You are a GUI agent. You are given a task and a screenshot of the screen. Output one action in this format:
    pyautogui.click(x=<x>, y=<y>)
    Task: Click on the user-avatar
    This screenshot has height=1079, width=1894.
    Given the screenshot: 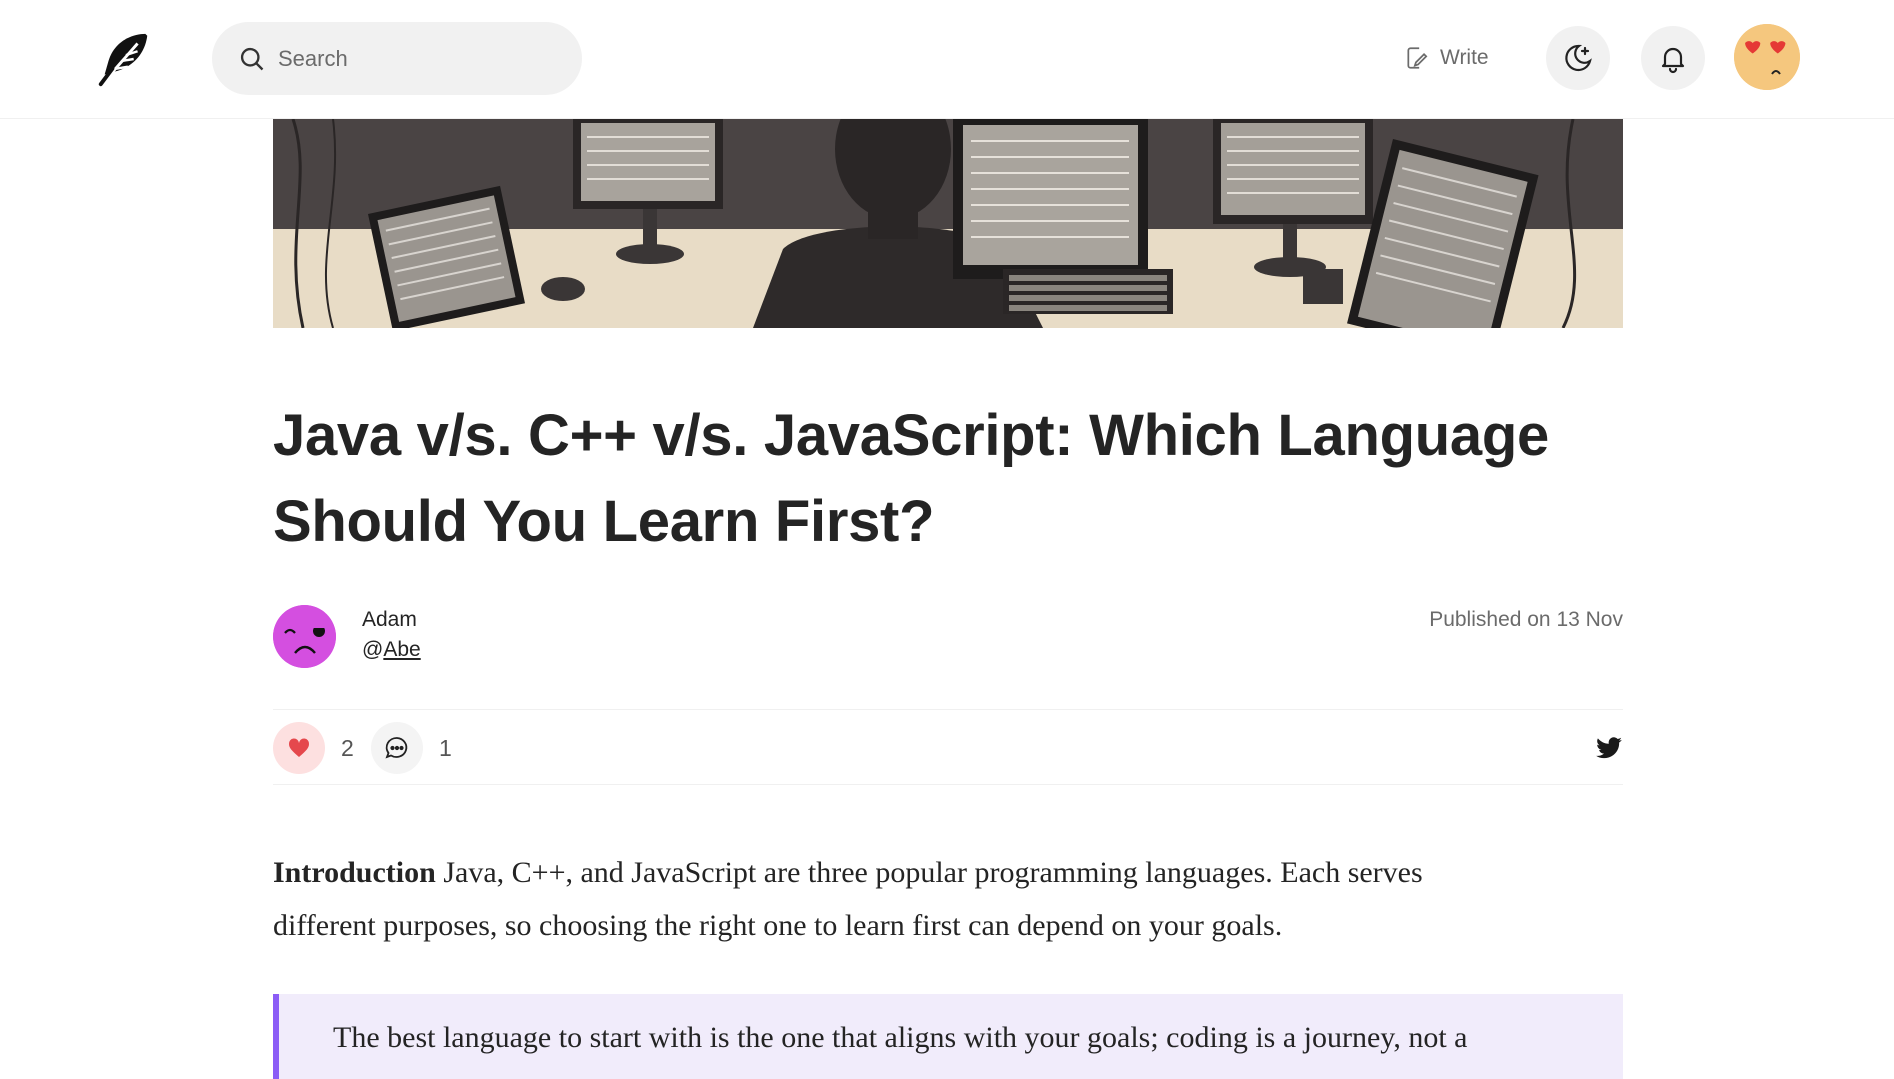 What is the action you would take?
    pyautogui.click(x=1767, y=57)
    